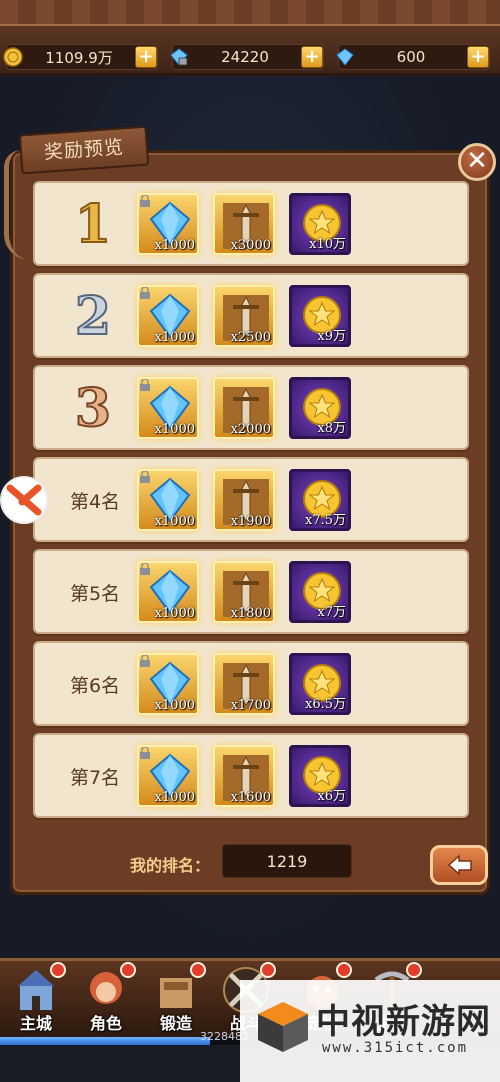  I want to click on nav-item-character: 角色, so click(106, 998).